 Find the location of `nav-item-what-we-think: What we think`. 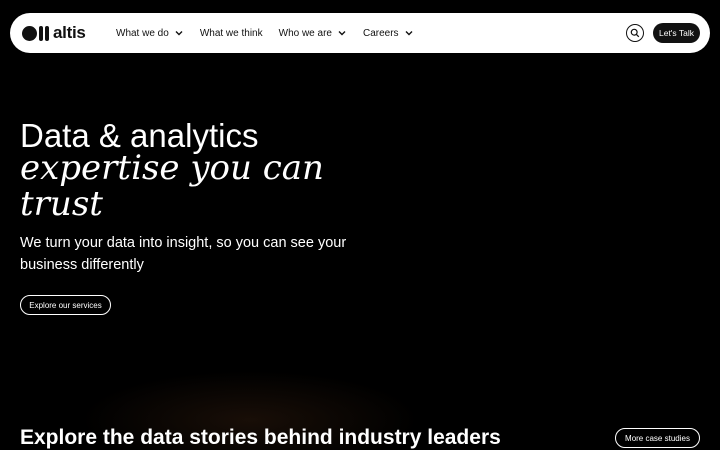

nav-item-what-we-think: What we think is located at coordinates (231, 33).